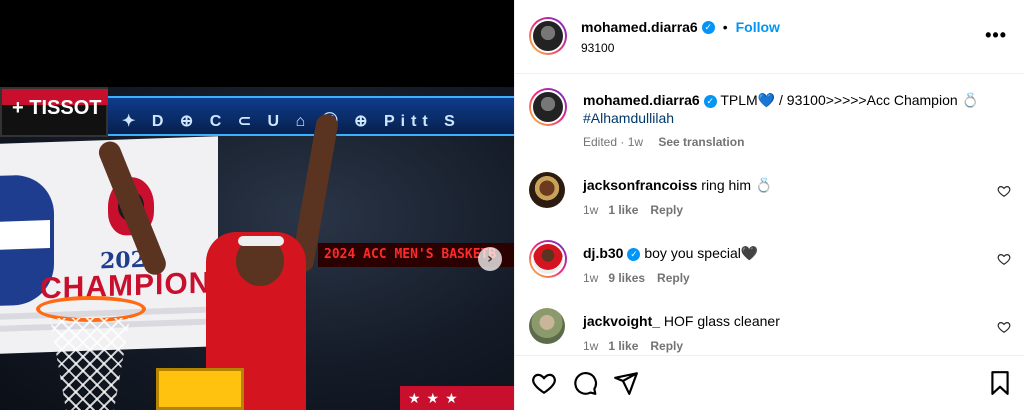  What do you see at coordinates (544, 383) in the screenshot?
I see `like-heart-icon` at bounding box center [544, 383].